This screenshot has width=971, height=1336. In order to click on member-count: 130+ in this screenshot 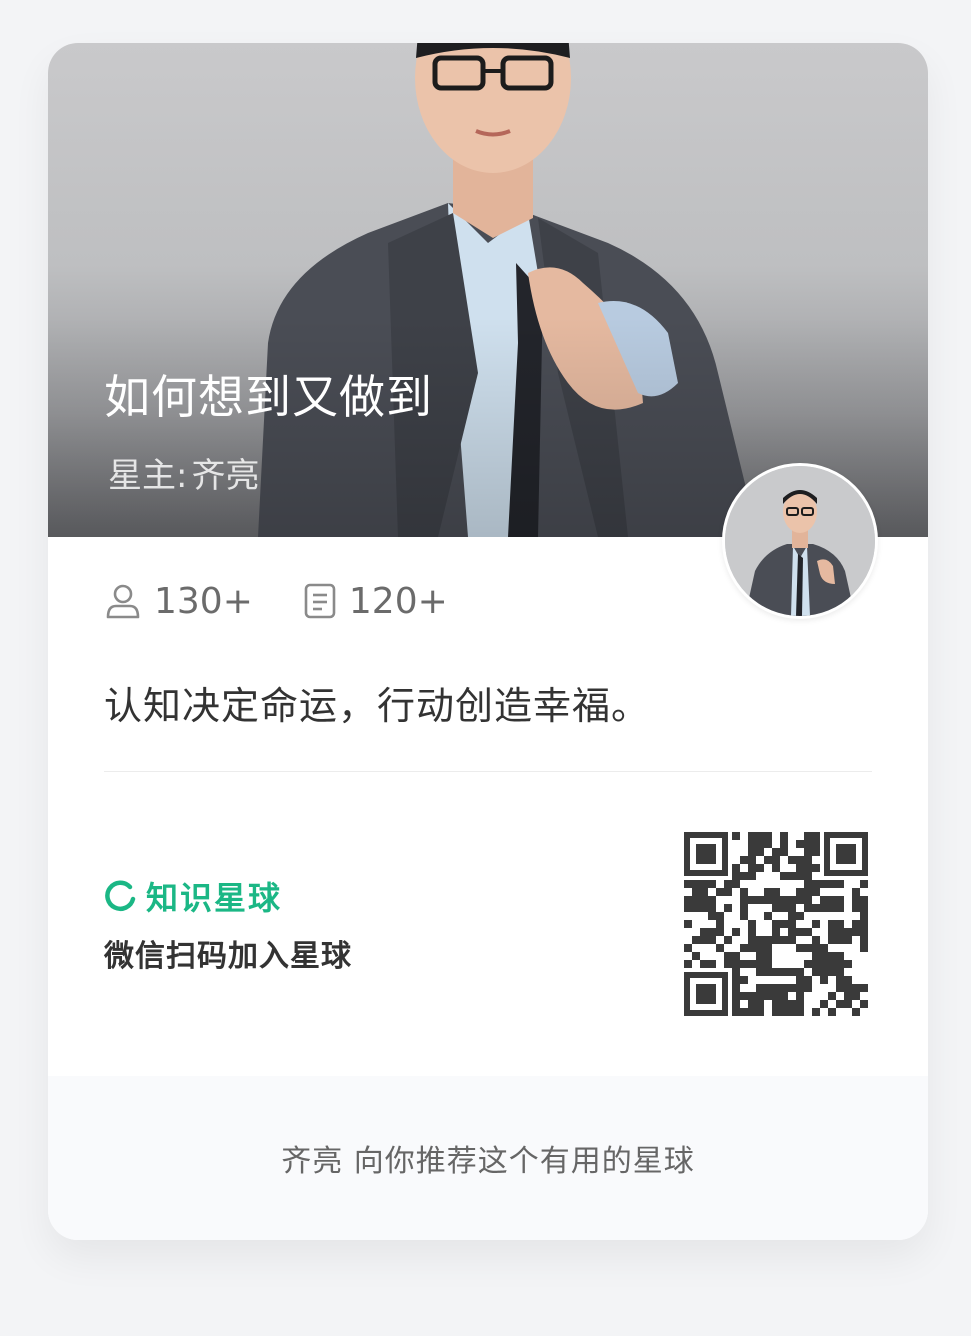, I will do `click(178, 601)`.